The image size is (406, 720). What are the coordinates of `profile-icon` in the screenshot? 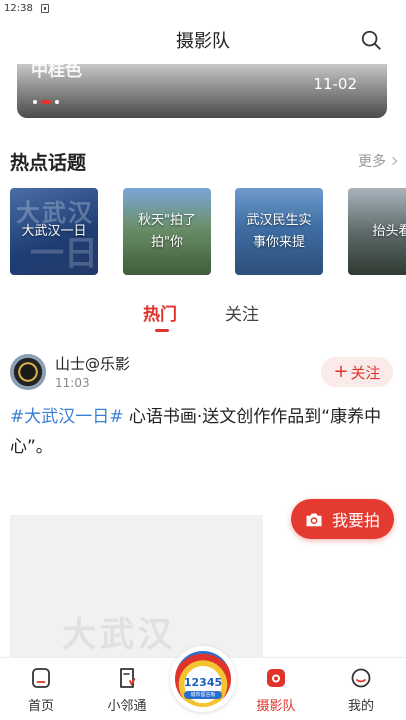 It's located at (361, 678).